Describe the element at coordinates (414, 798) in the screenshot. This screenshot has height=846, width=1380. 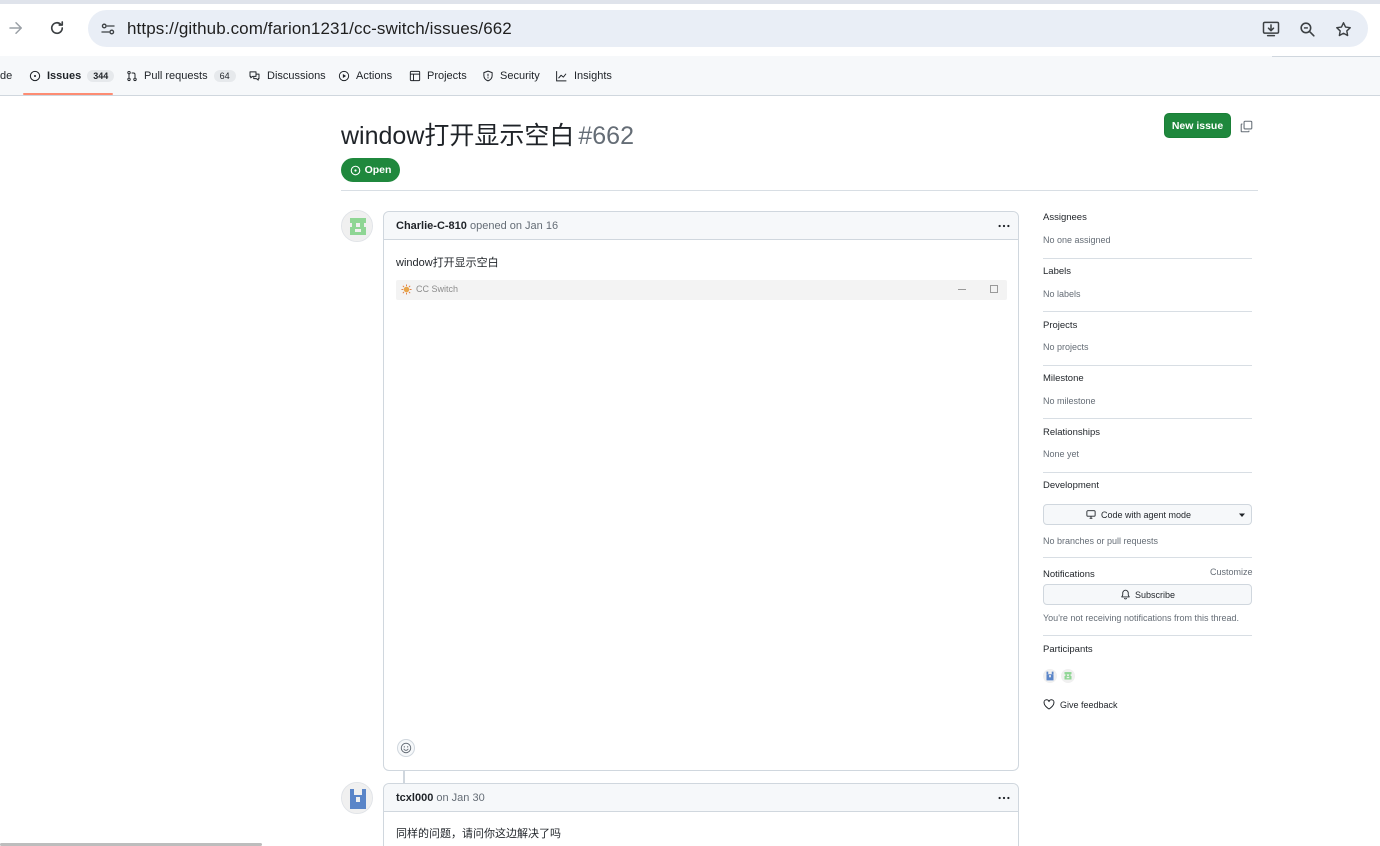
I see `comment-author: tcxl000` at that location.